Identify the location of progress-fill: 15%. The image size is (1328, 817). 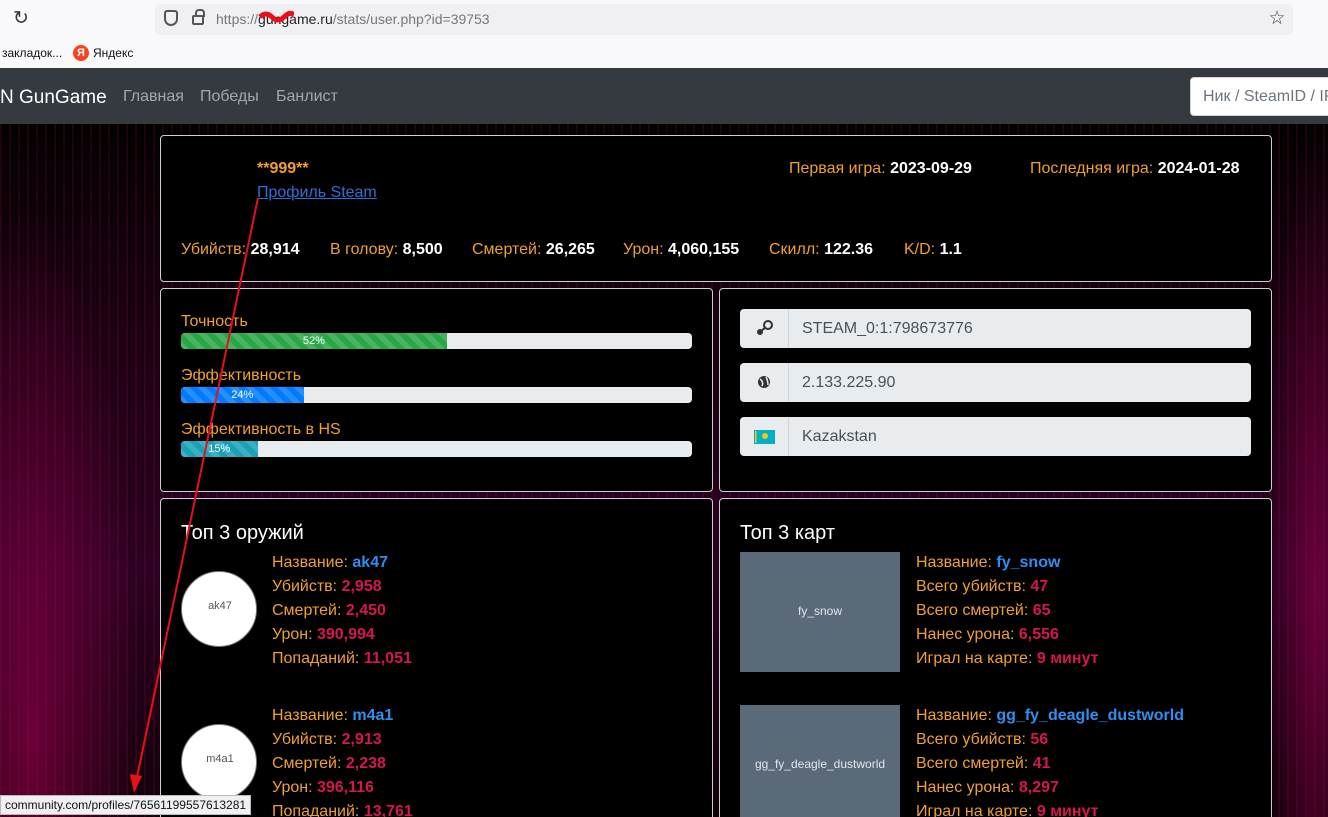
(219, 449).